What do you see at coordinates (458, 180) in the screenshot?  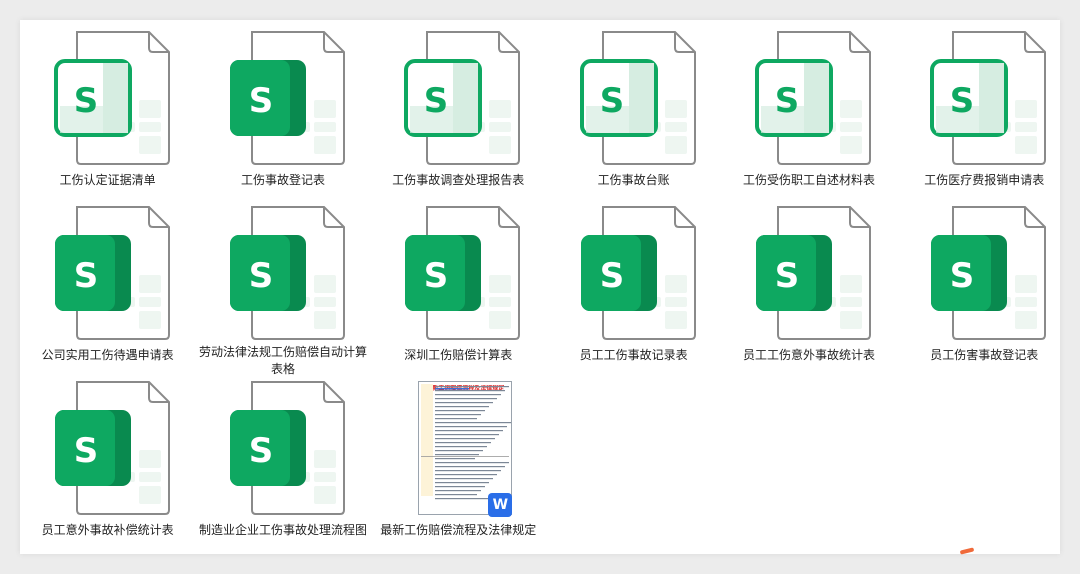 I see `file-name-label: 工伤事故调查处理报告表` at bounding box center [458, 180].